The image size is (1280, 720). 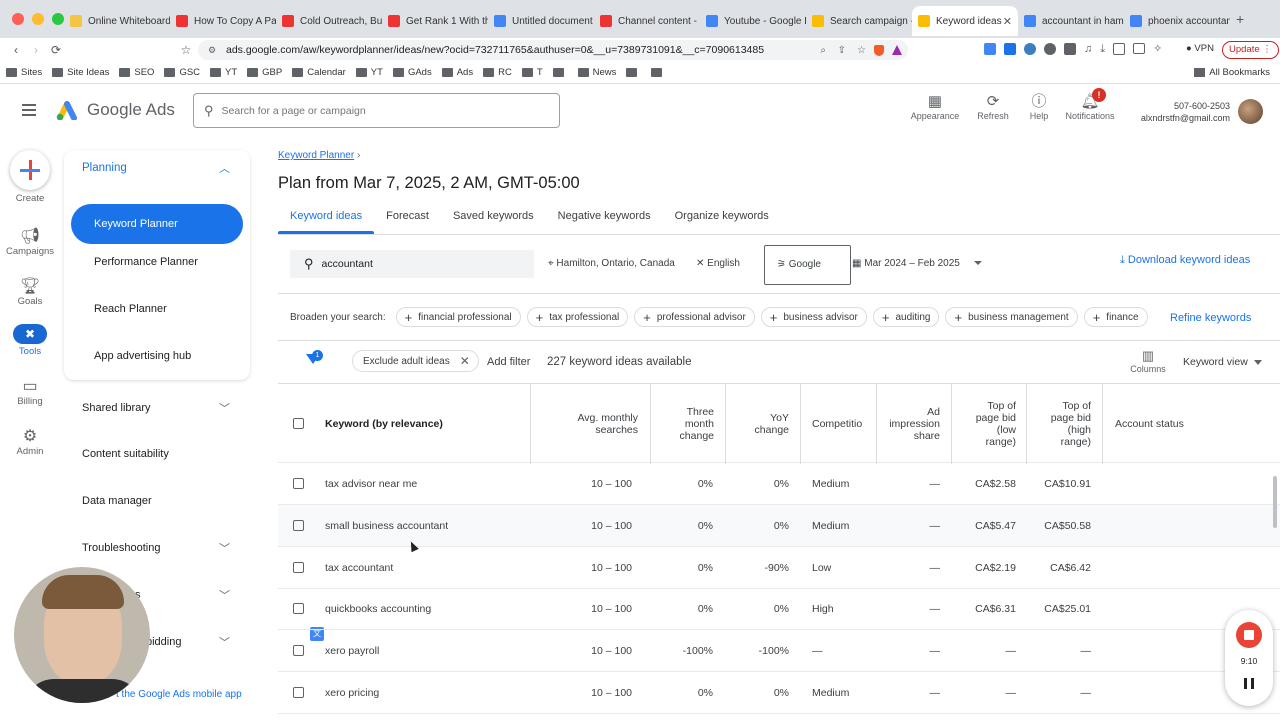 What do you see at coordinates (319, 72) in the screenshot?
I see `bookmark-item: Calendar` at bounding box center [319, 72].